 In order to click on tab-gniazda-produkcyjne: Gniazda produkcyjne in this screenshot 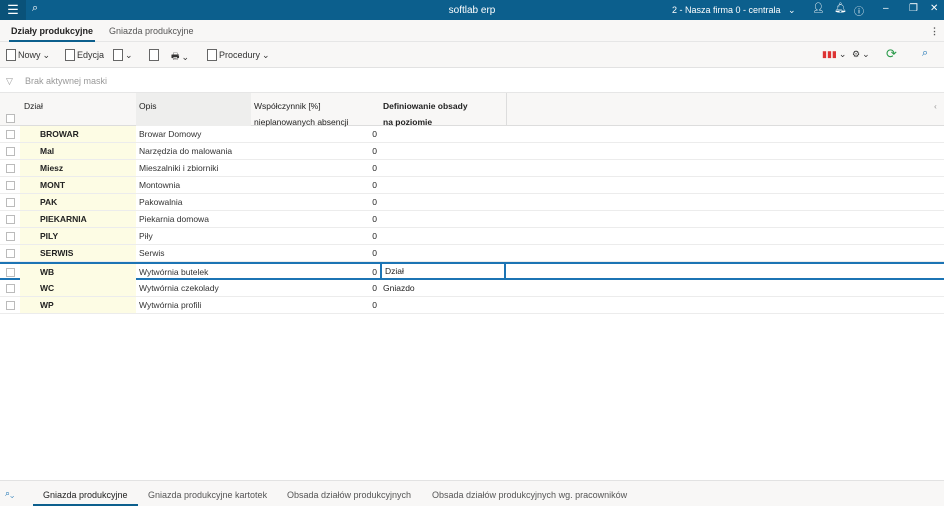, I will do `click(151, 31)`.